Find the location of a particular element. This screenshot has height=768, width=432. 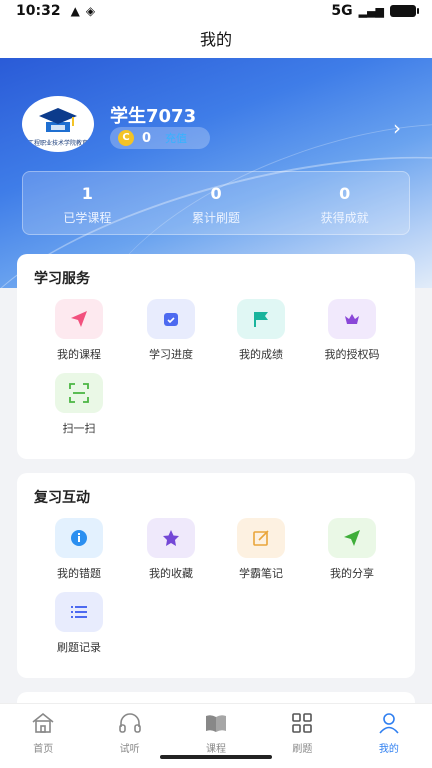

shield-icon: ◈ is located at coordinates (90, 11).